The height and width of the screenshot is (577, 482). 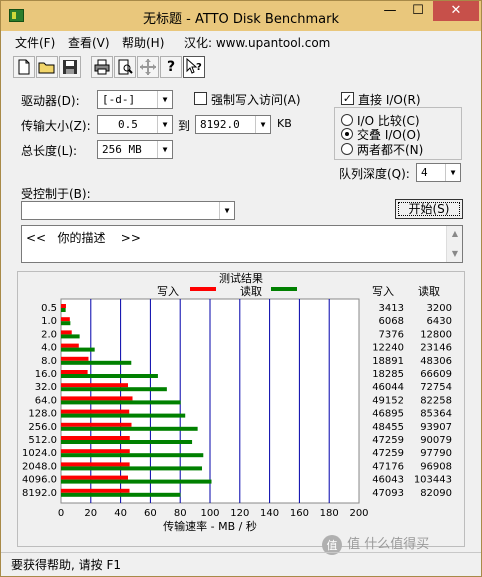 What do you see at coordinates (436, 427) in the screenshot?
I see `read-value: 93907` at bounding box center [436, 427].